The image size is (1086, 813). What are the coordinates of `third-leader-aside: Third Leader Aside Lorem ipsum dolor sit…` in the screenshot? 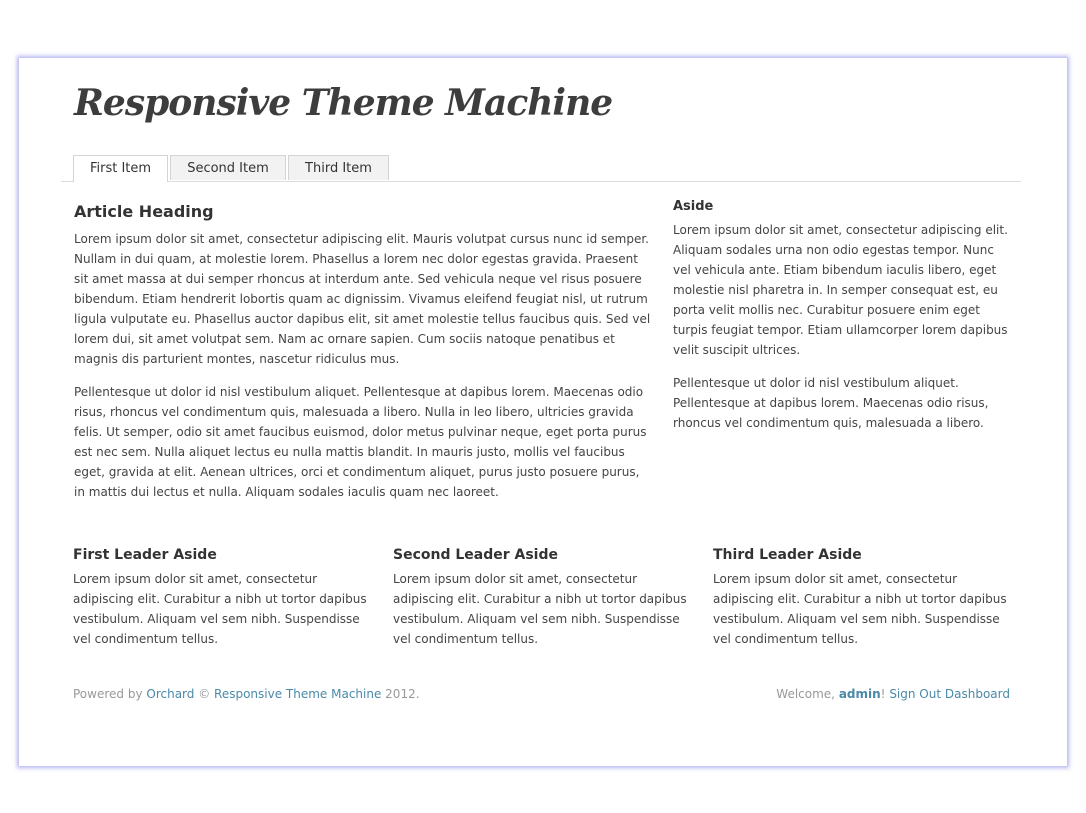 It's located at (863, 604).